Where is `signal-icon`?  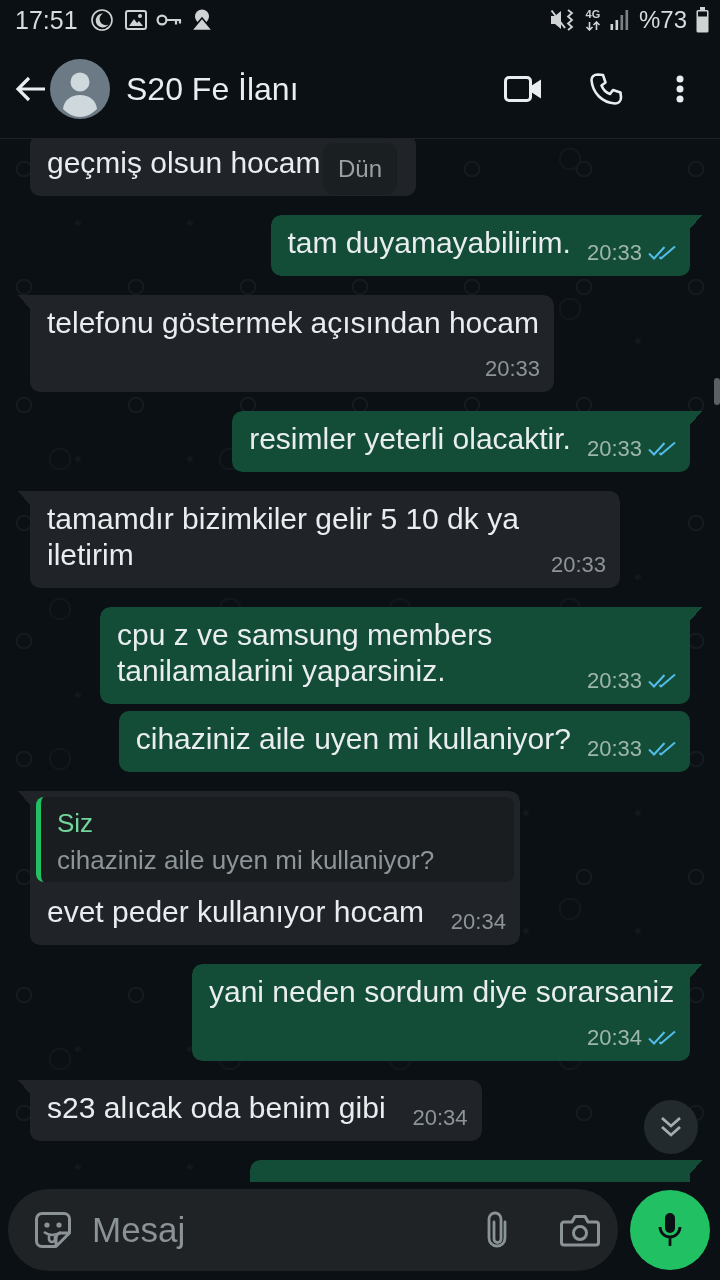 signal-icon is located at coordinates (619, 20).